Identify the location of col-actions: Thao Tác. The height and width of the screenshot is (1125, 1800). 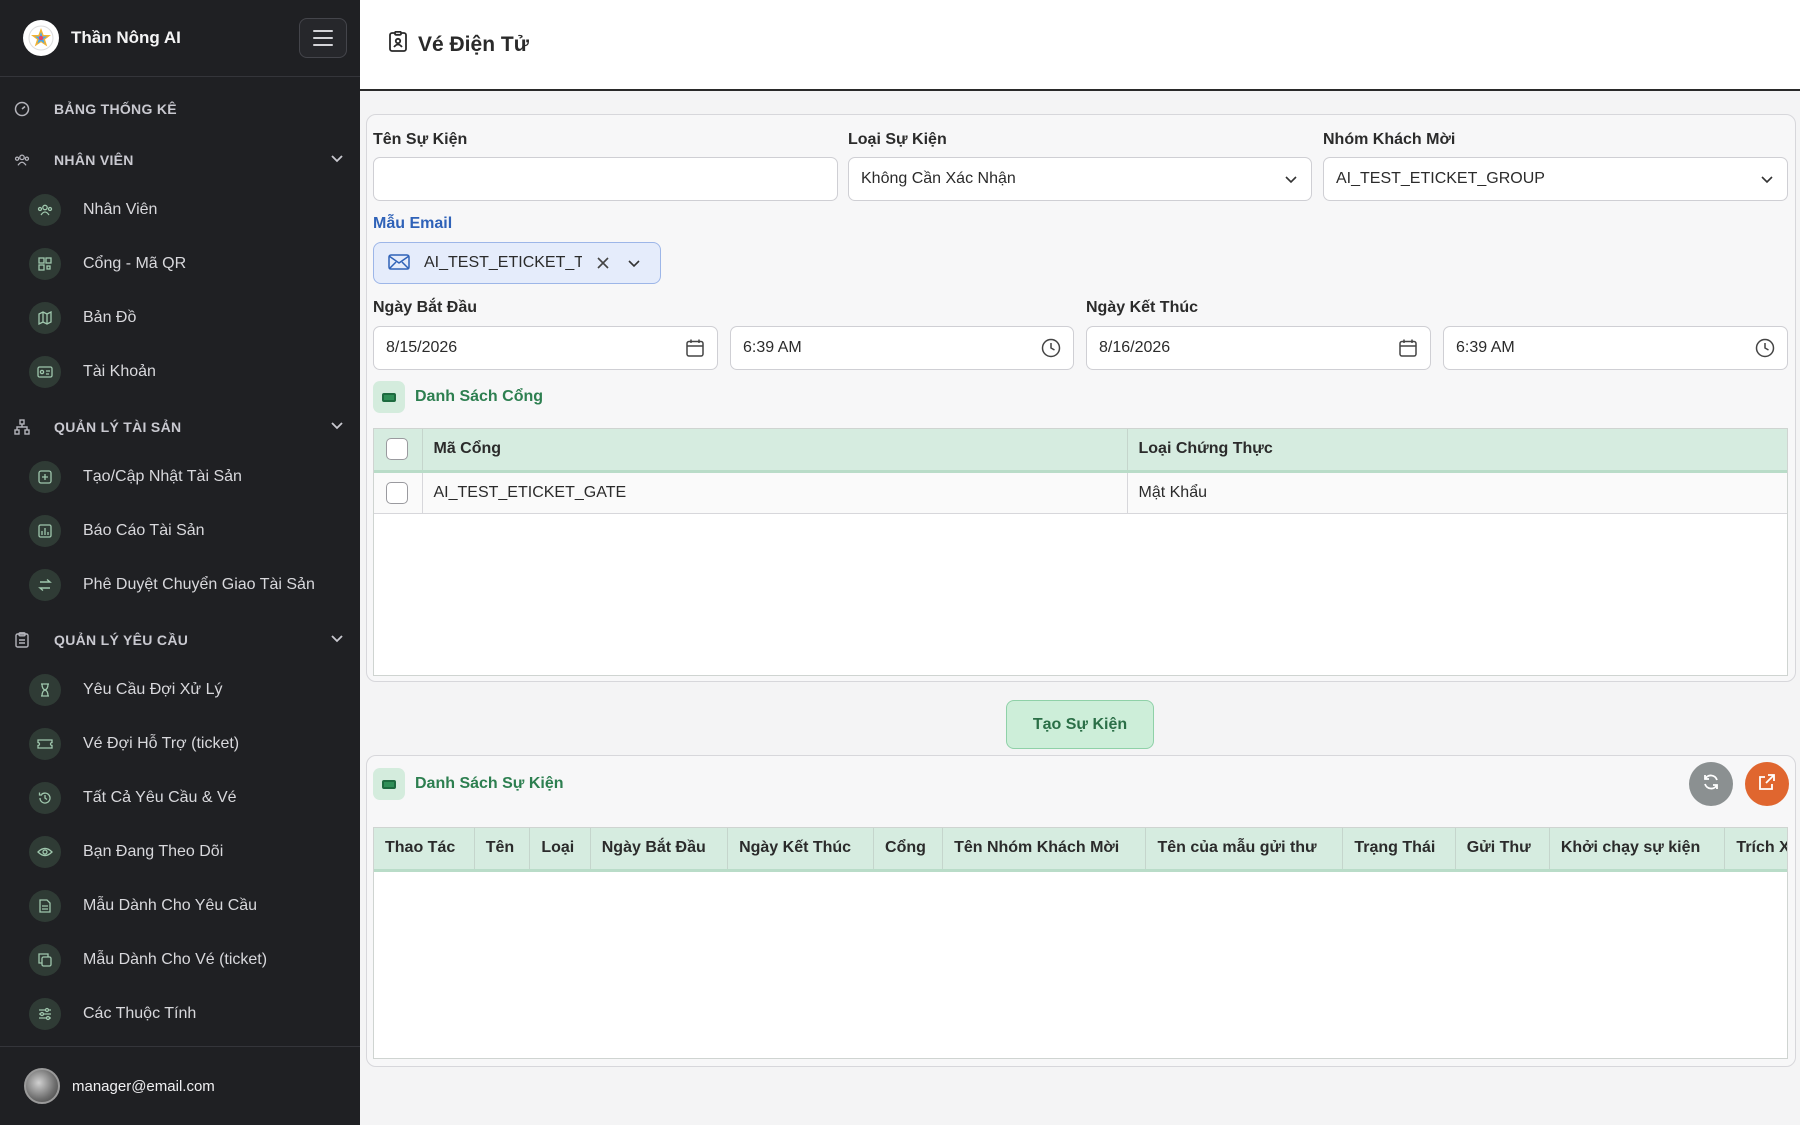
(424, 850).